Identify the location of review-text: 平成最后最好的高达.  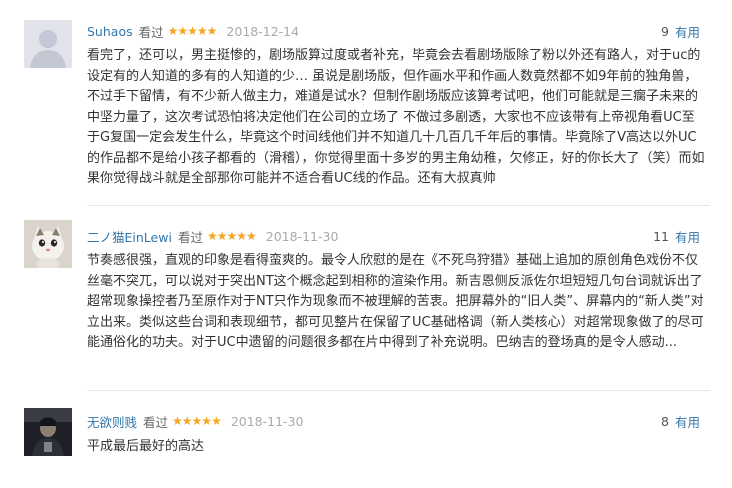
(146, 446).